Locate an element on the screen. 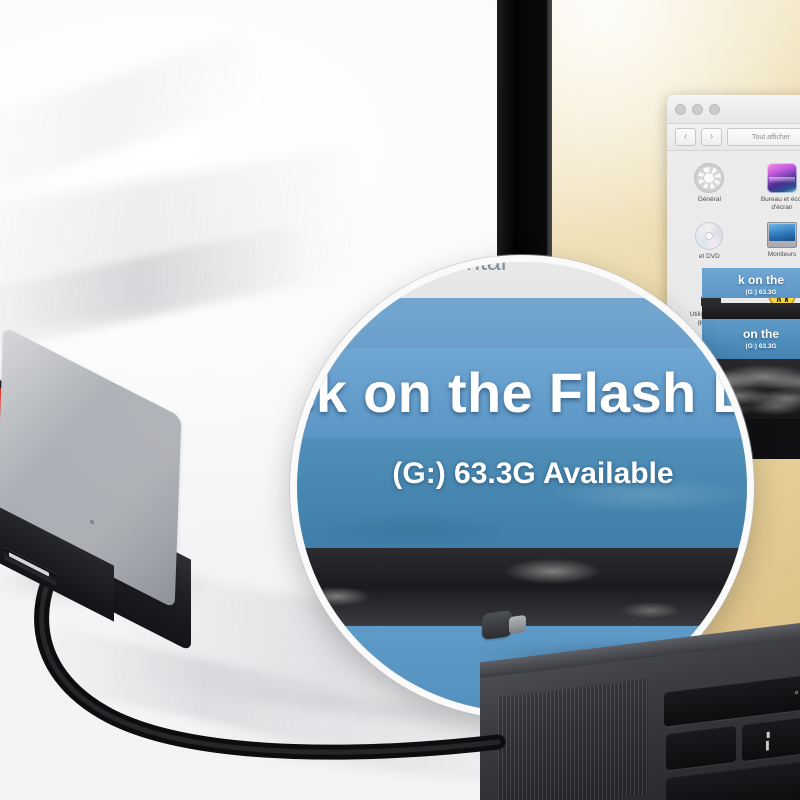 This screenshot has height=800, width=800. desktop-screensaver-icon is located at coordinates (781, 178).